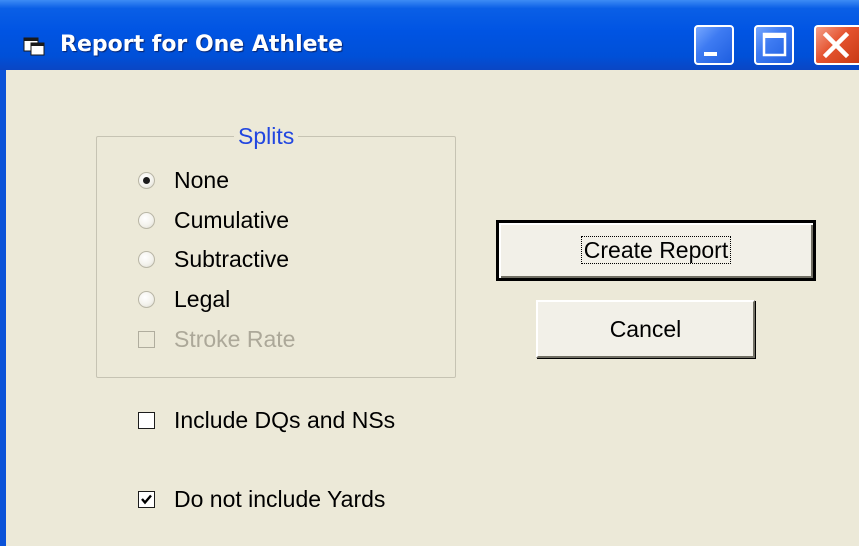 This screenshot has height=546, width=859. What do you see at coordinates (201, 180) in the screenshot?
I see `radio-label-none: None` at bounding box center [201, 180].